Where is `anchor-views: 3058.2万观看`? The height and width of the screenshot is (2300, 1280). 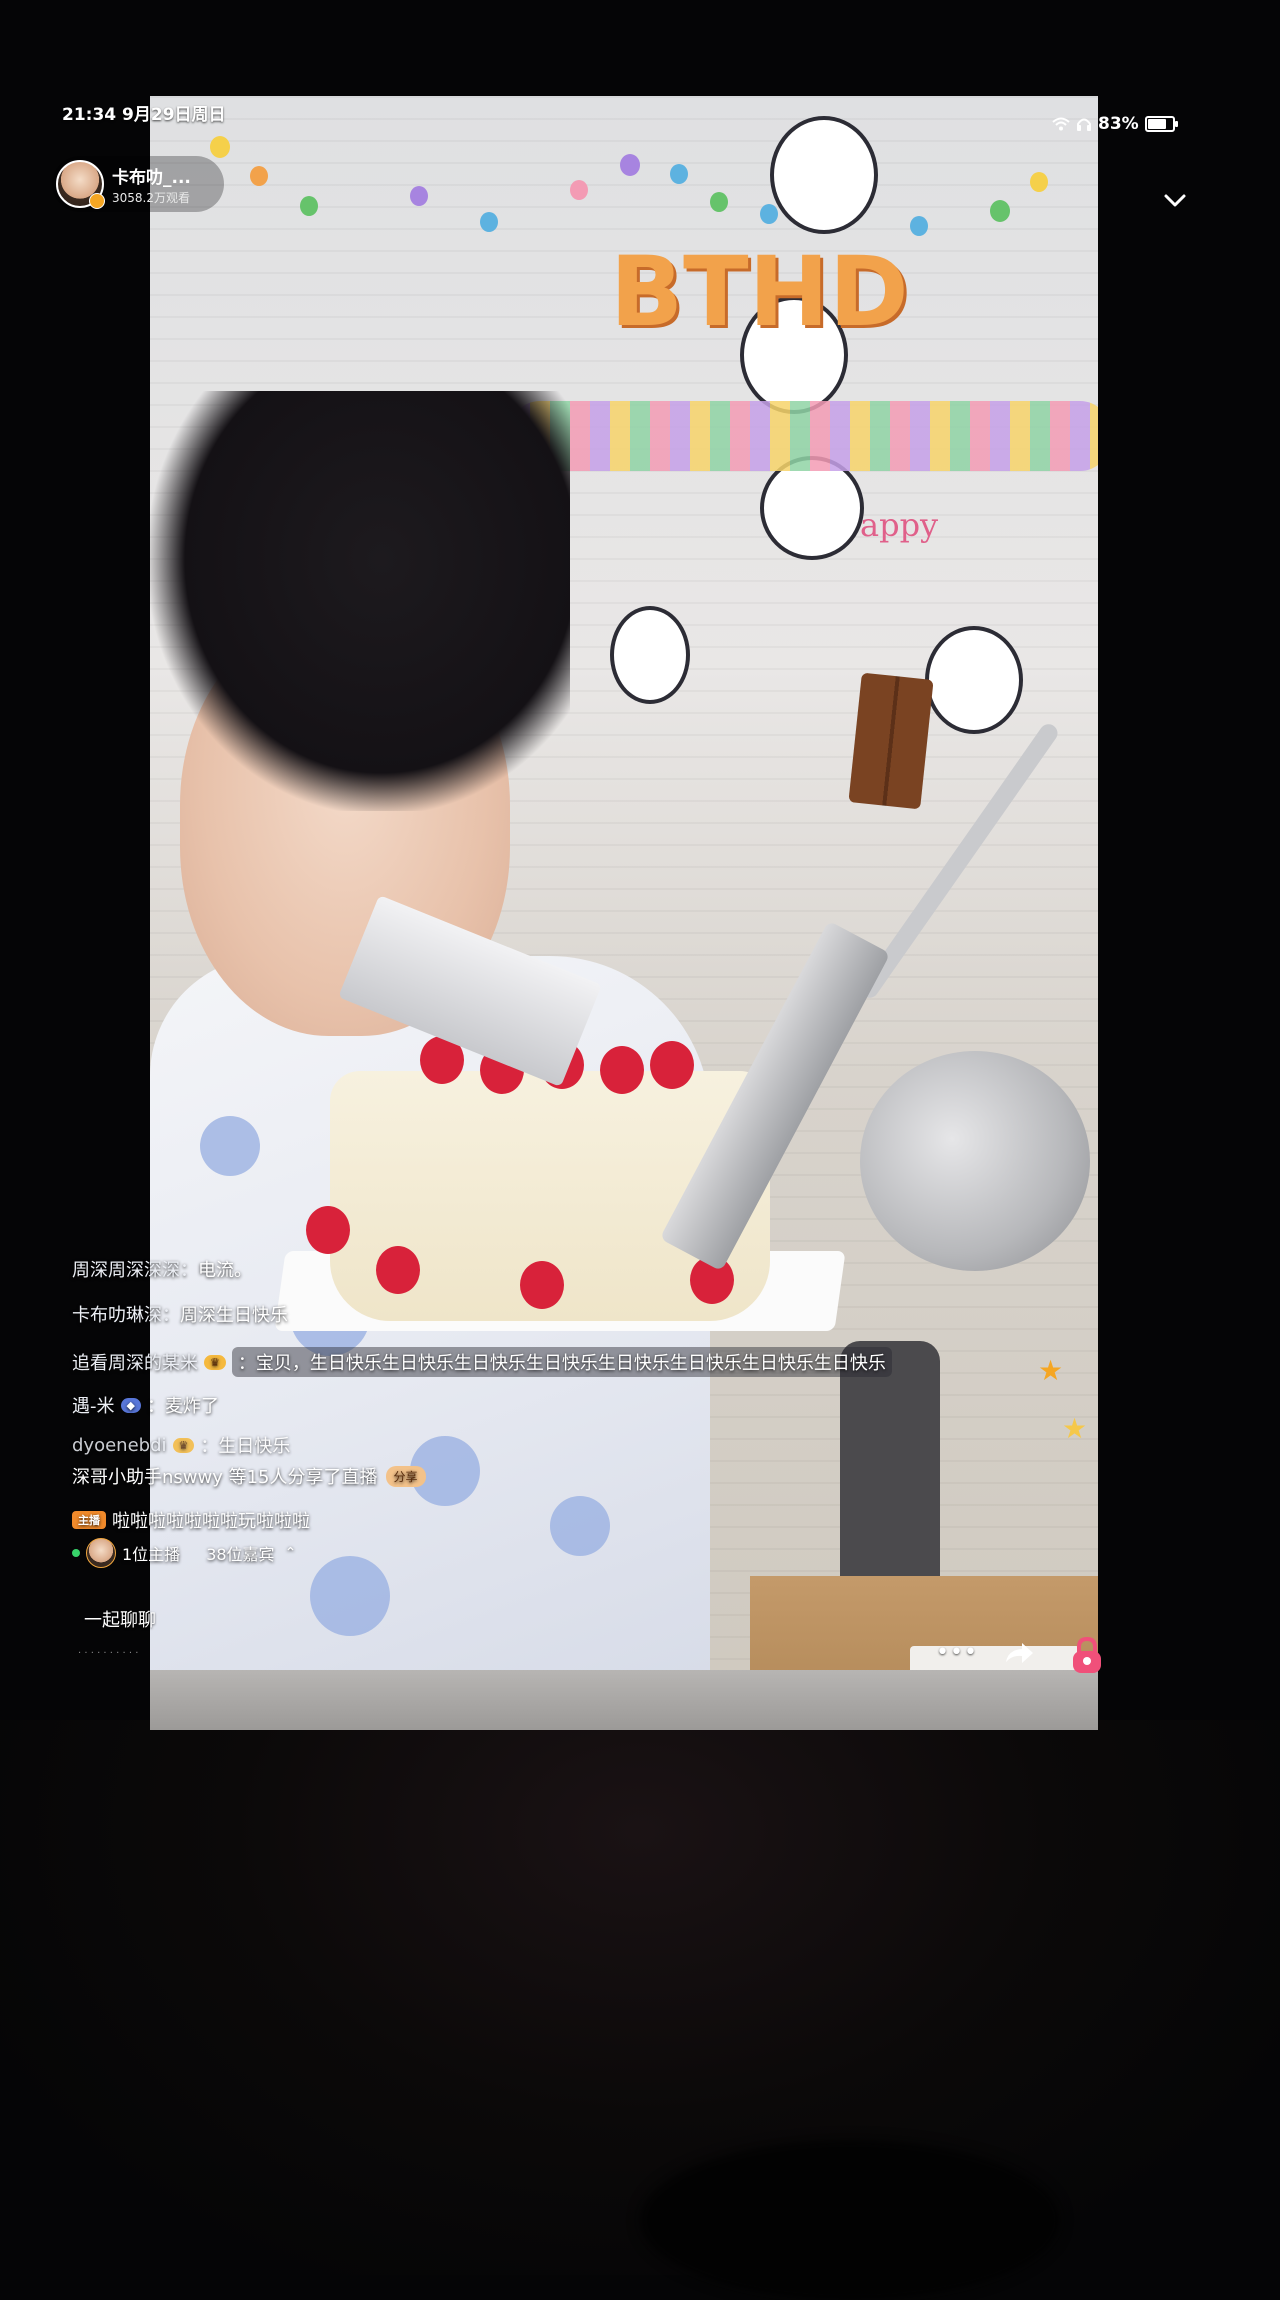
anchor-views: 3058.2万观看 is located at coordinates (151, 197).